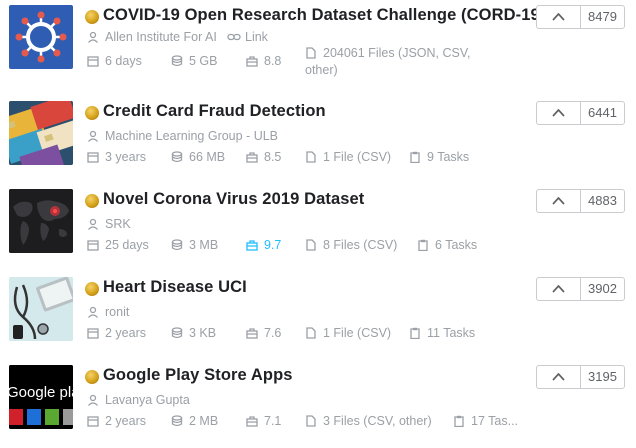 This screenshot has width=636, height=448. I want to click on dataset-title: Google Play Store Apps, so click(198, 375).